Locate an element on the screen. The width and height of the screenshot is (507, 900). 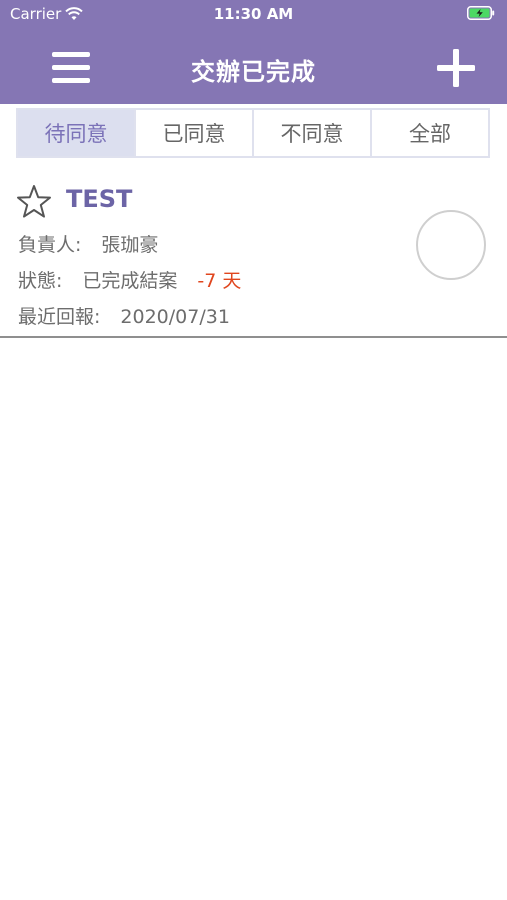
status-value: 已完成結案 is located at coordinates (130, 281).